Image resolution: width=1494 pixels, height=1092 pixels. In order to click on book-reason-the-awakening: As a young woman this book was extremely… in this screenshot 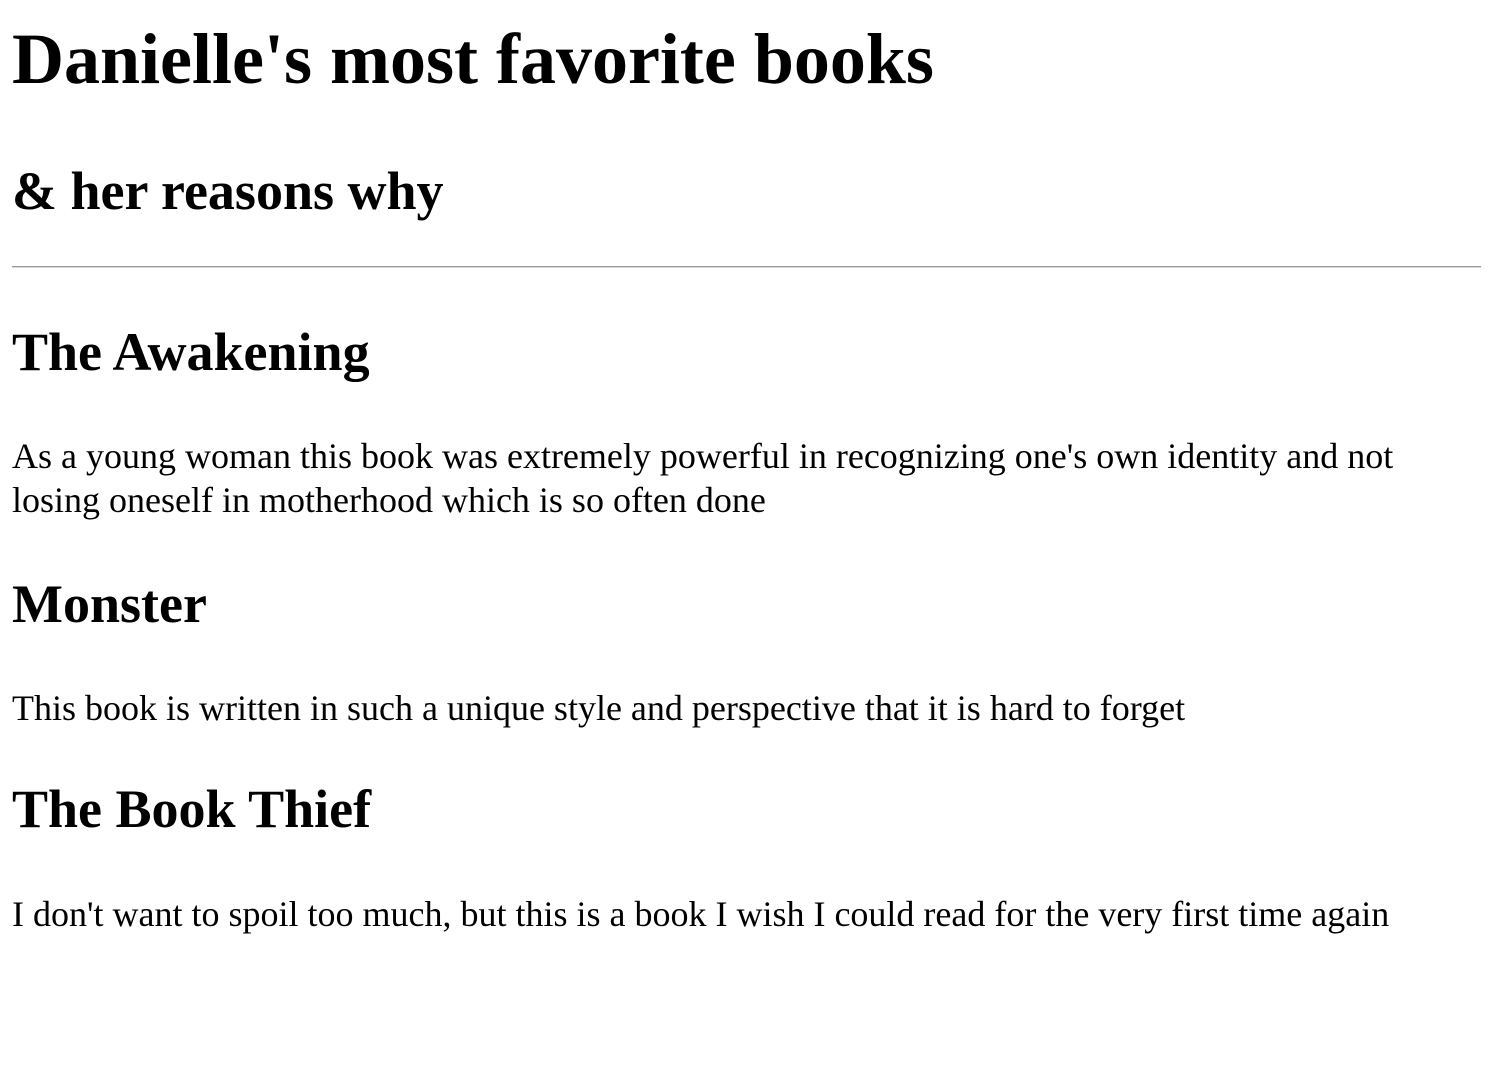, I will do `click(703, 478)`.